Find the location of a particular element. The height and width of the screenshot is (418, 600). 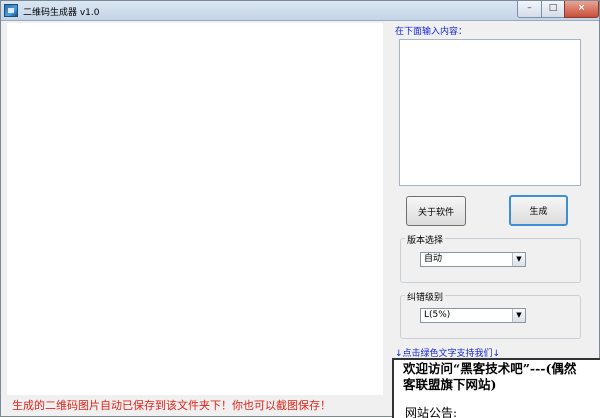

minimize-button: – is located at coordinates (529, 9).